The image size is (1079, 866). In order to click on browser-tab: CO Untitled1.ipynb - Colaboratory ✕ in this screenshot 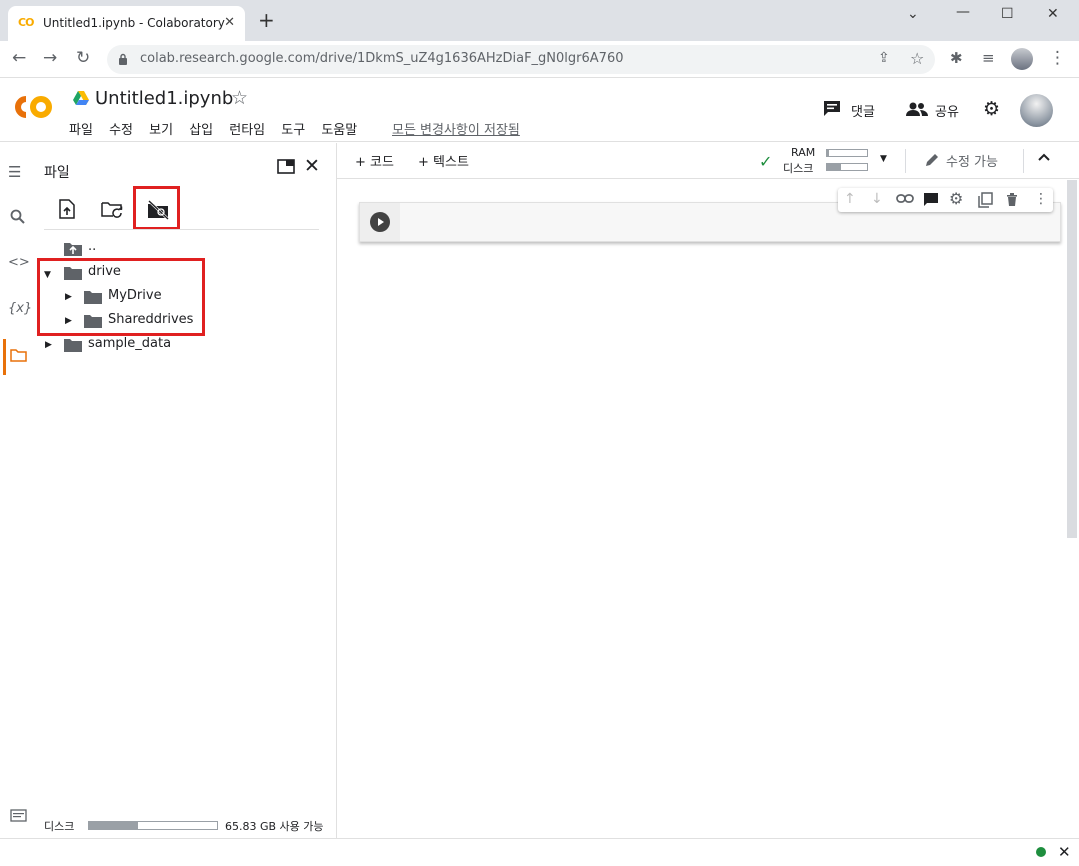, I will do `click(126, 23)`.